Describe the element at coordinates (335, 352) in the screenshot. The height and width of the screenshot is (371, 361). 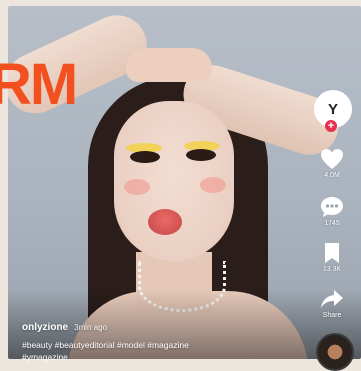
I see `music-disc-icon` at that location.